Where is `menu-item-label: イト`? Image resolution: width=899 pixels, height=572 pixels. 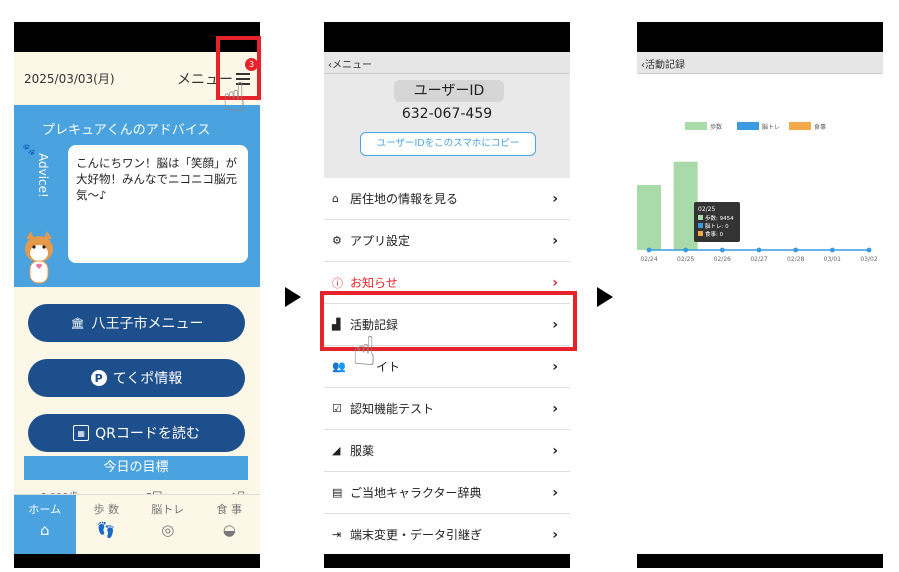
menu-item-label: イト is located at coordinates (388, 367).